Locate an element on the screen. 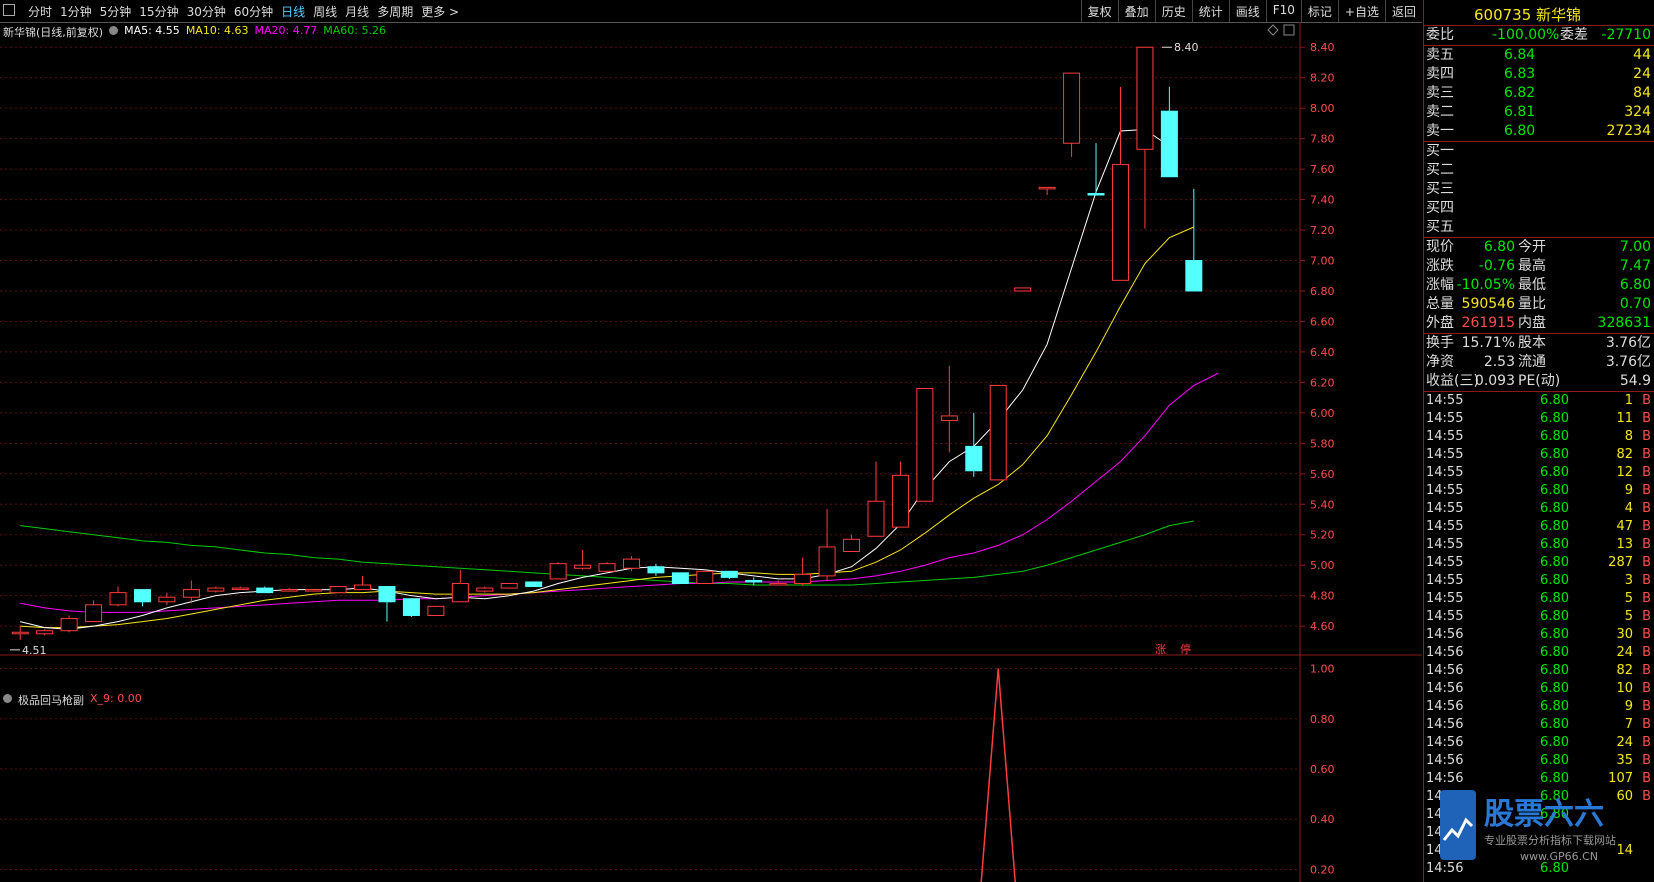  price-tick-label: 6.00 is located at coordinates (1322, 413).